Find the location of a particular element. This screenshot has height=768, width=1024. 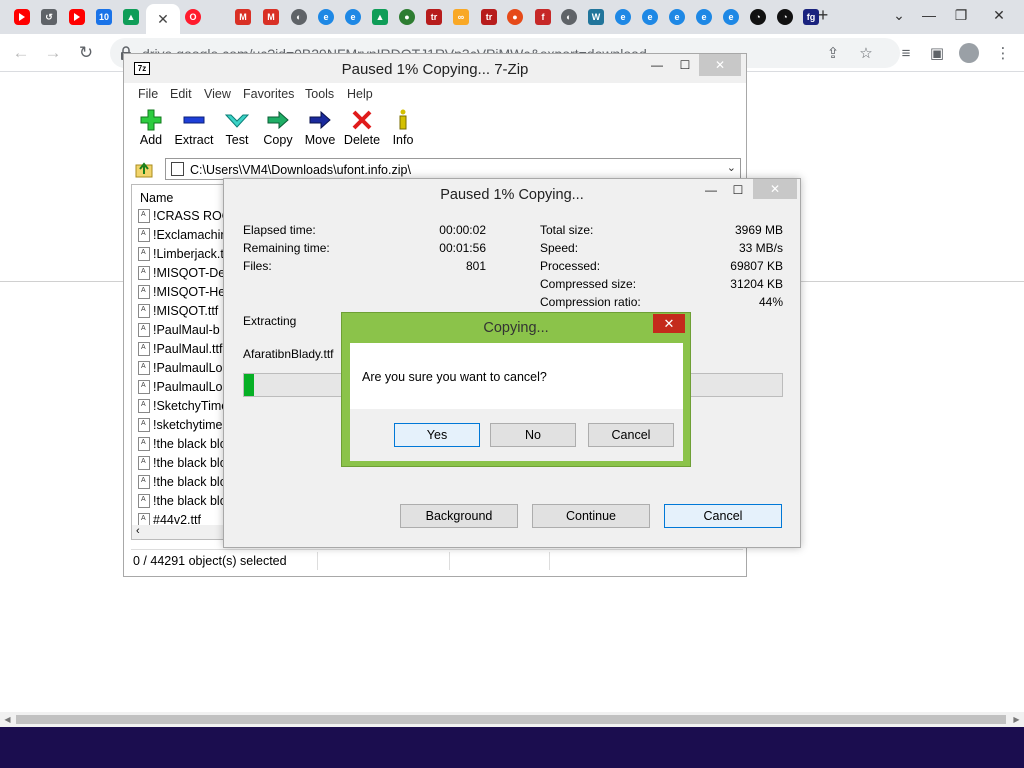

no-button: No is located at coordinates (533, 435).